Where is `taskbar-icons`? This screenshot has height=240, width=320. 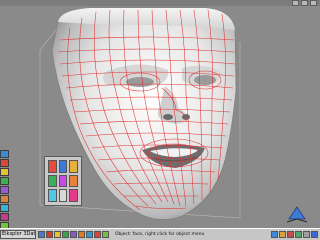
taskbar-icons is located at coordinates (73, 234).